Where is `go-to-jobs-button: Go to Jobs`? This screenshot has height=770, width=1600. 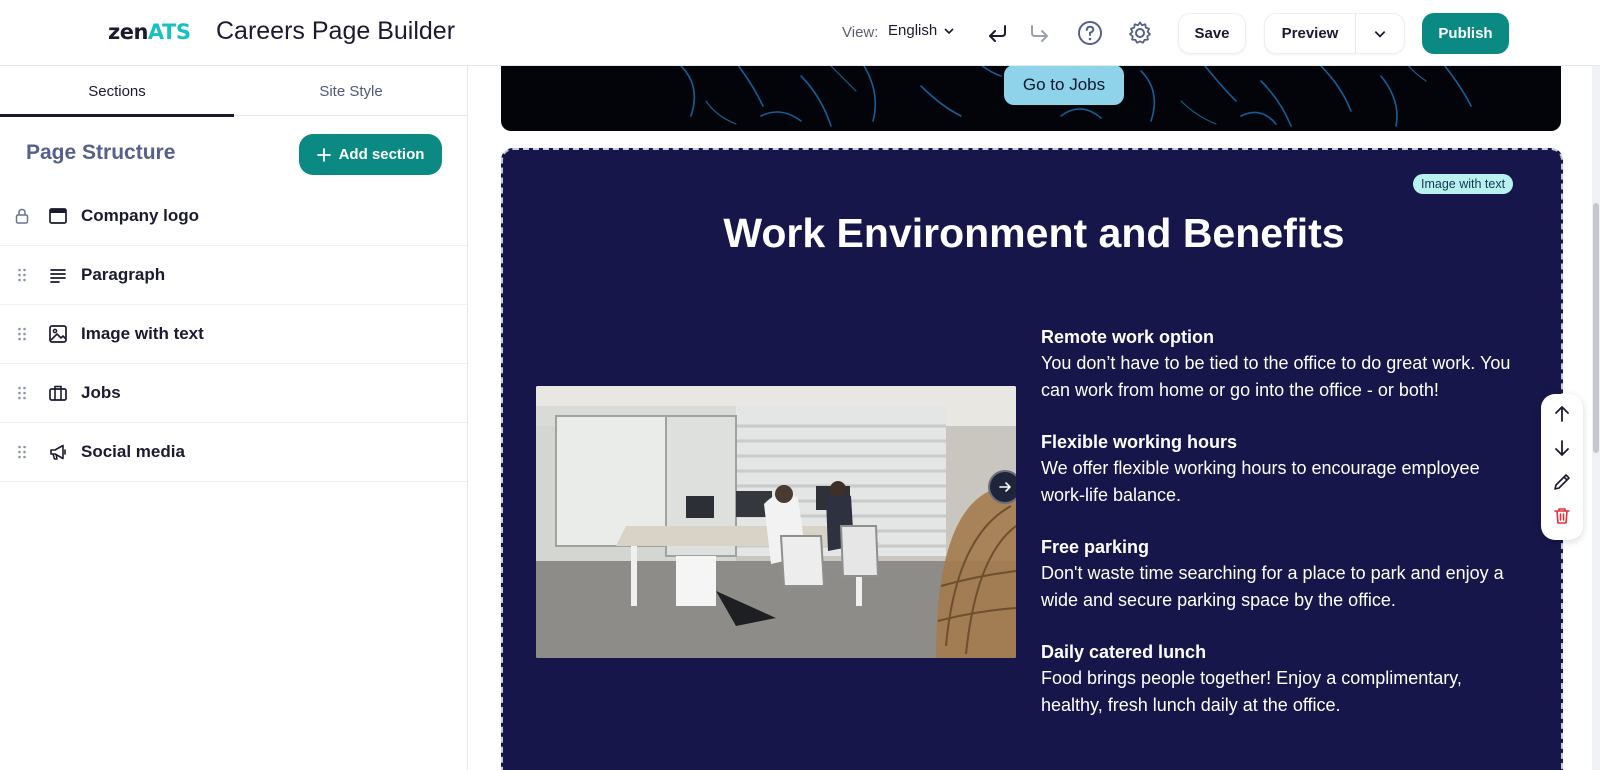 go-to-jobs-button: Go to Jobs is located at coordinates (1064, 85).